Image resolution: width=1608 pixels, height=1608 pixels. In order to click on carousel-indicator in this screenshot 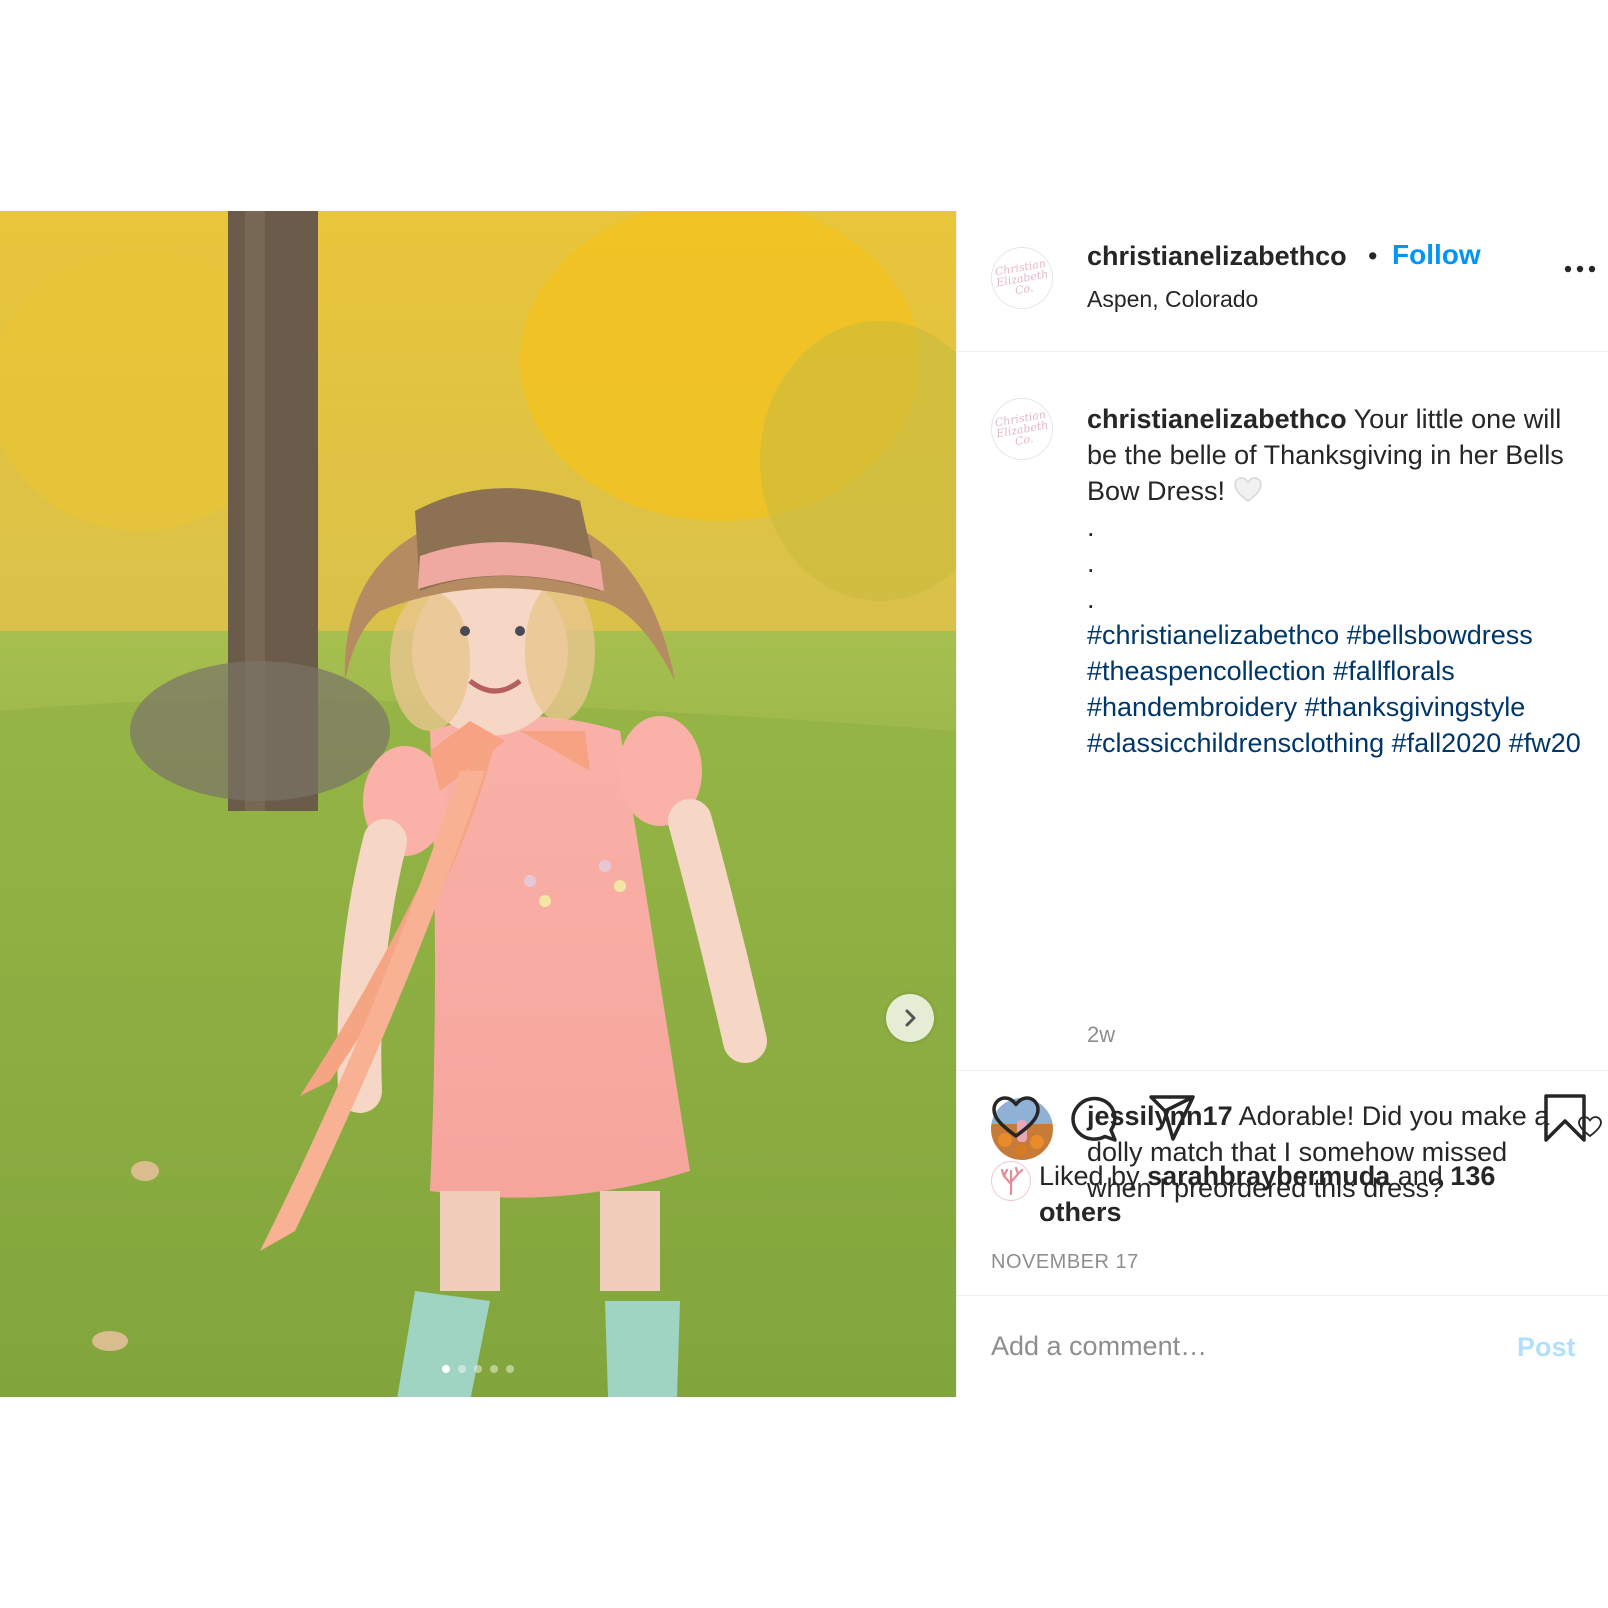, I will do `click(478, 1369)`.